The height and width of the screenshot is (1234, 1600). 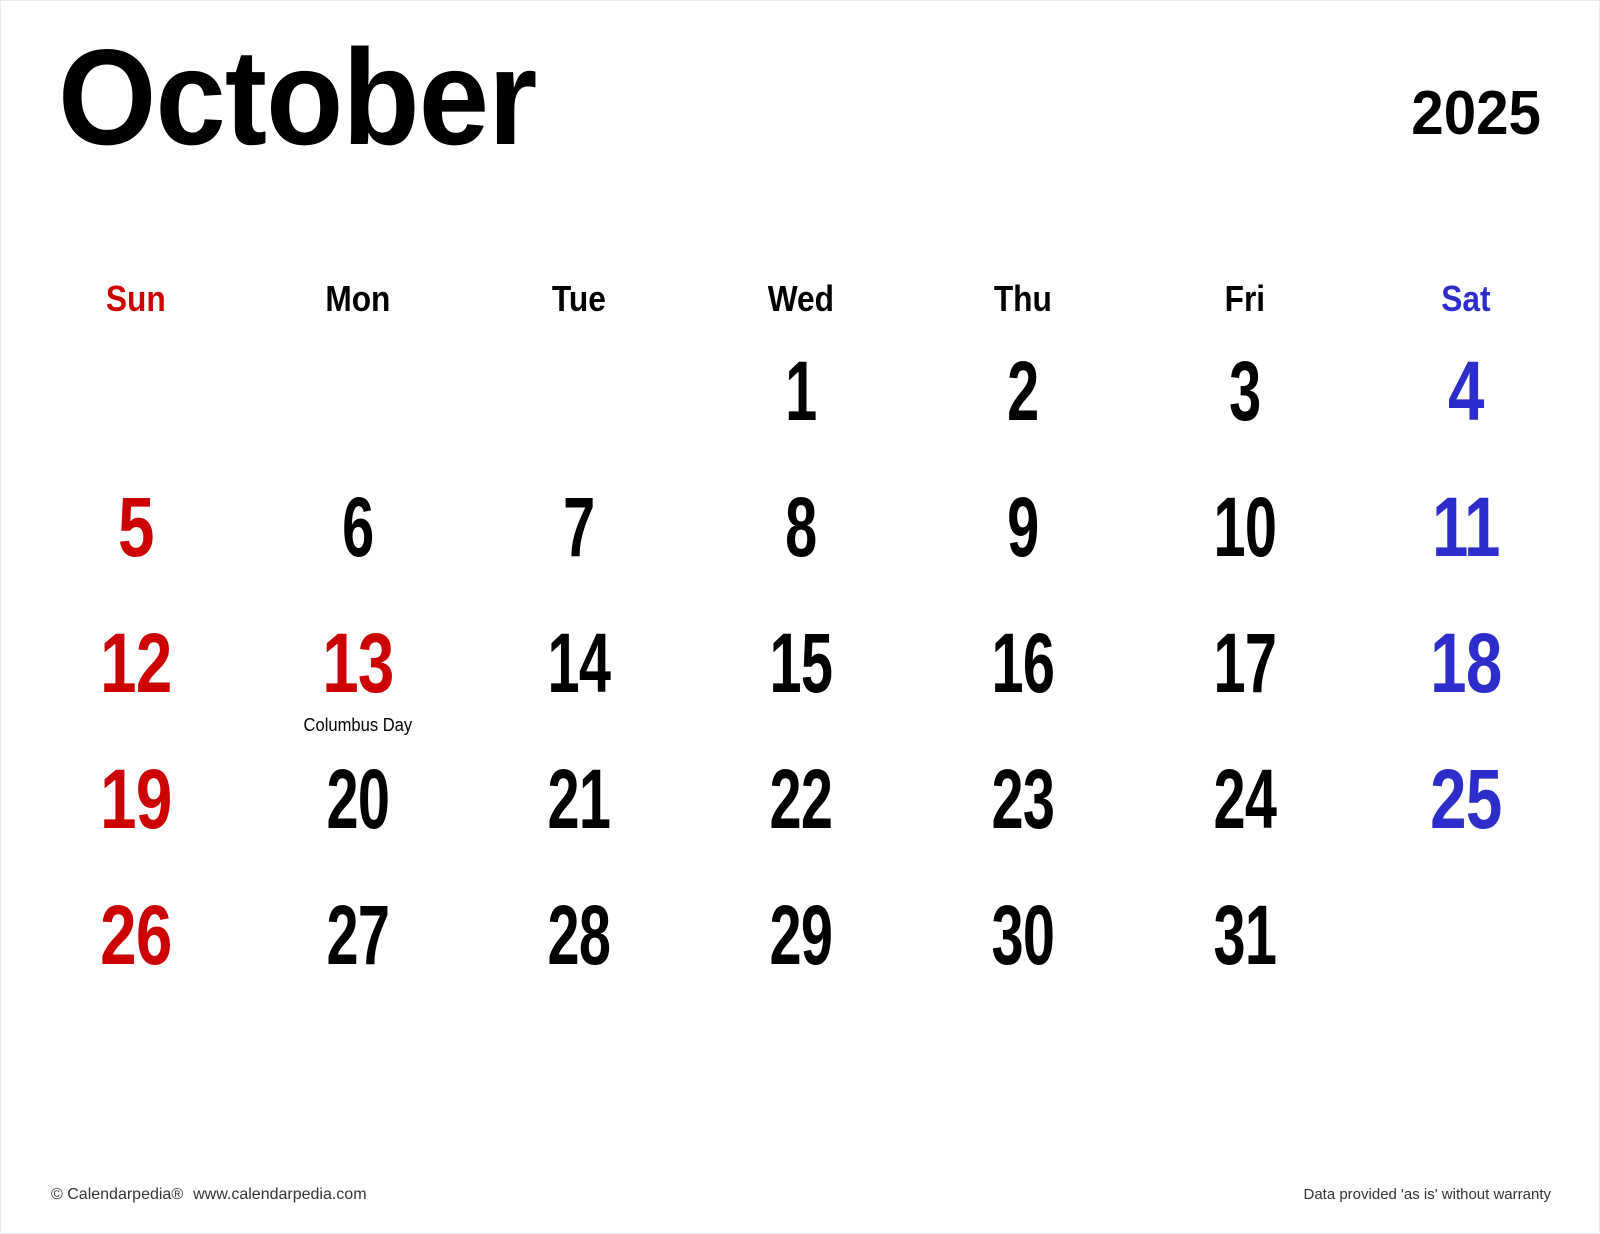 What do you see at coordinates (279, 1194) in the screenshot?
I see `website-link: www.calendarpedia.com` at bounding box center [279, 1194].